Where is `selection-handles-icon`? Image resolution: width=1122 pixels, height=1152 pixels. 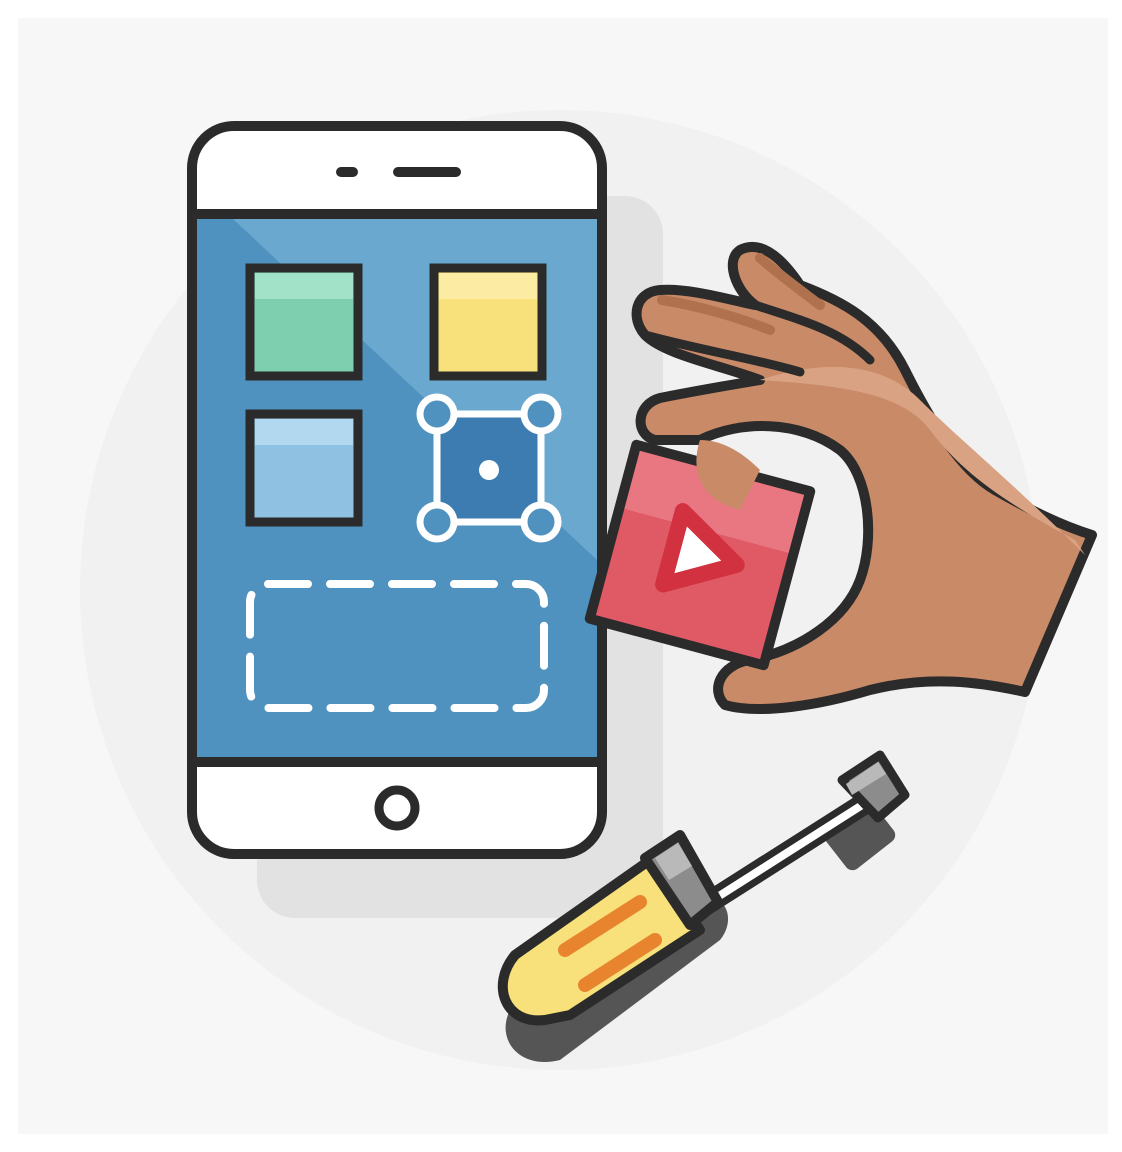
selection-handles-icon is located at coordinates (489, 468).